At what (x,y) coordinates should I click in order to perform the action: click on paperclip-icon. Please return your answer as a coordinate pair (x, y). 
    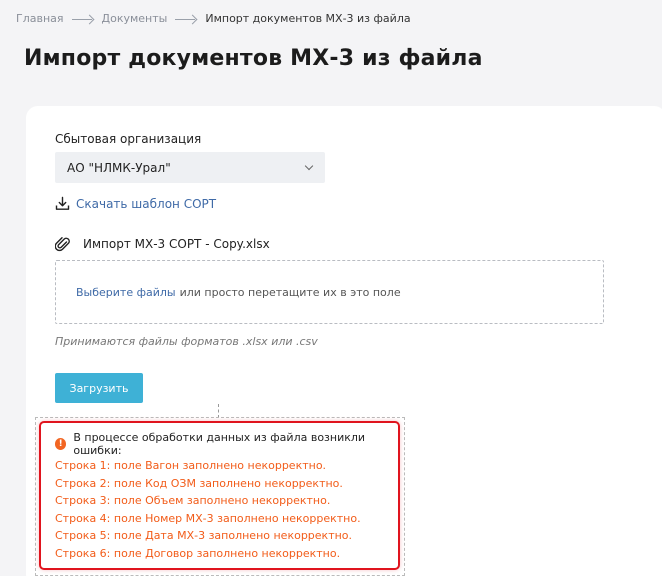
    Looking at the image, I should click on (62, 244).